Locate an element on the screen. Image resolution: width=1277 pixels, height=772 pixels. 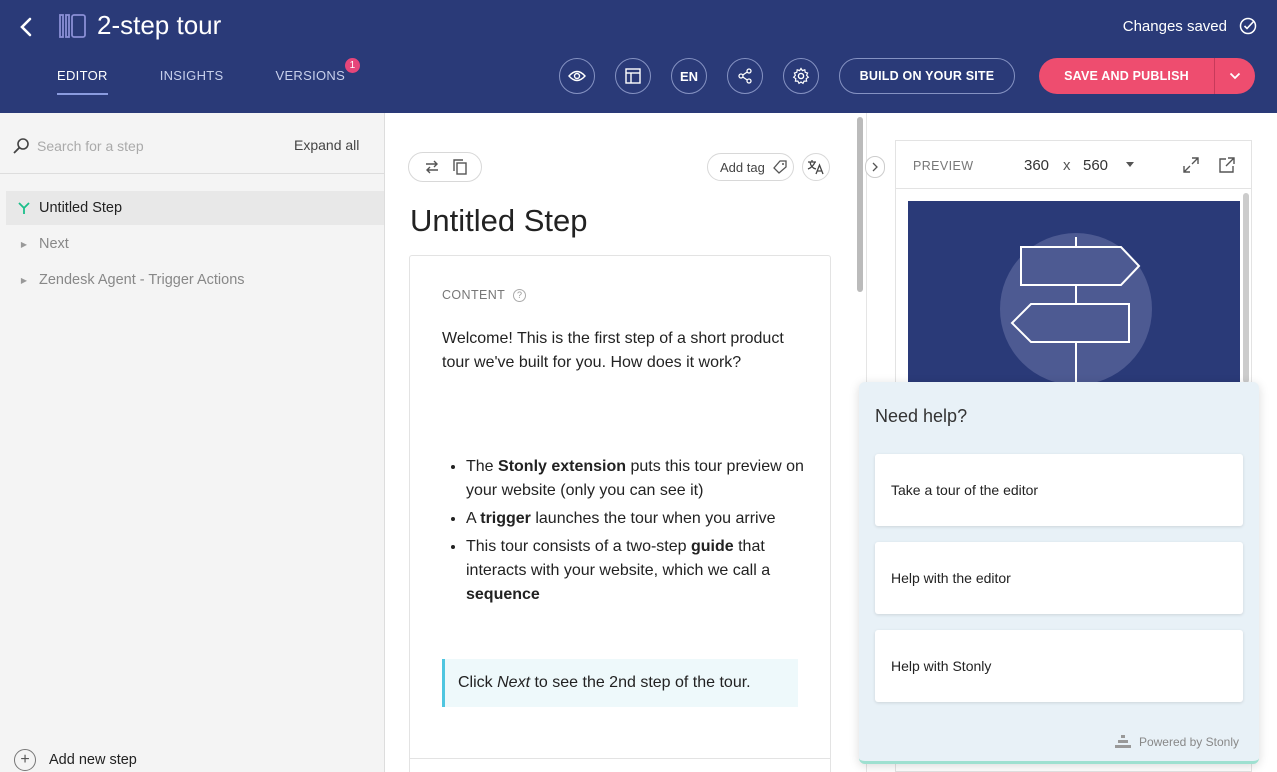
bullet-2-pre: A is located at coordinates (473, 518).